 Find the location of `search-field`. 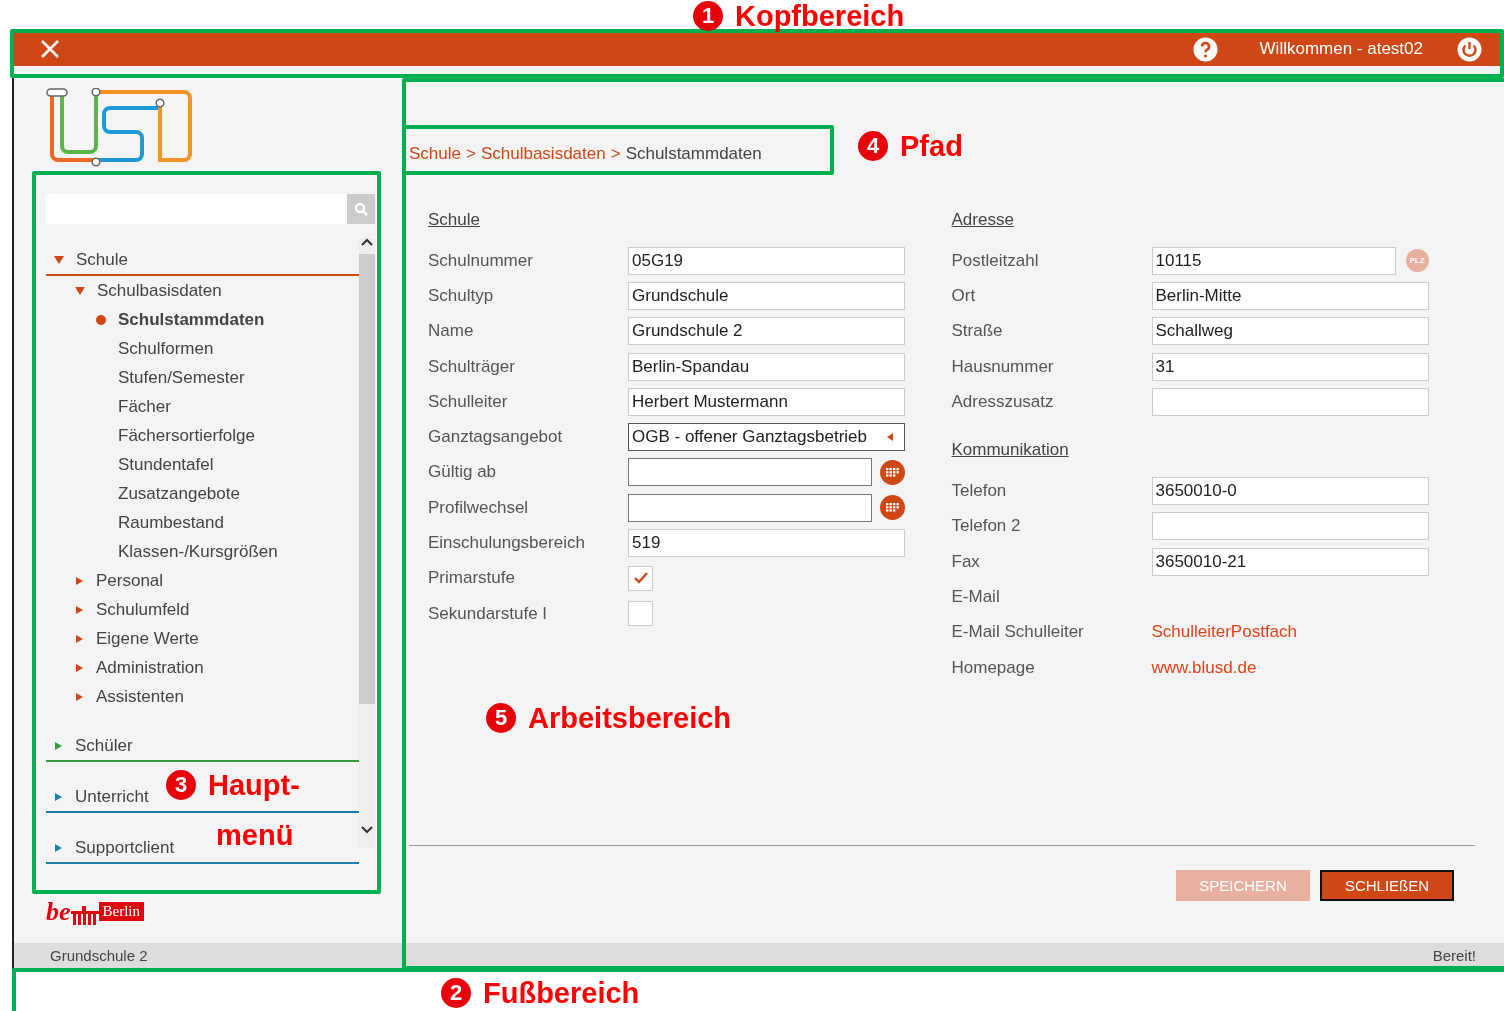

search-field is located at coordinates (196, 209).